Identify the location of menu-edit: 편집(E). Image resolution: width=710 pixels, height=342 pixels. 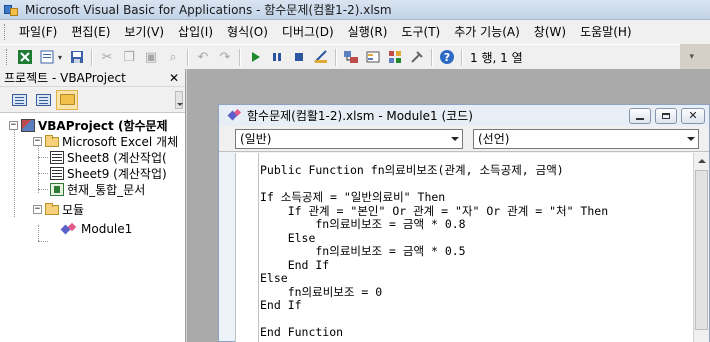
(90, 32).